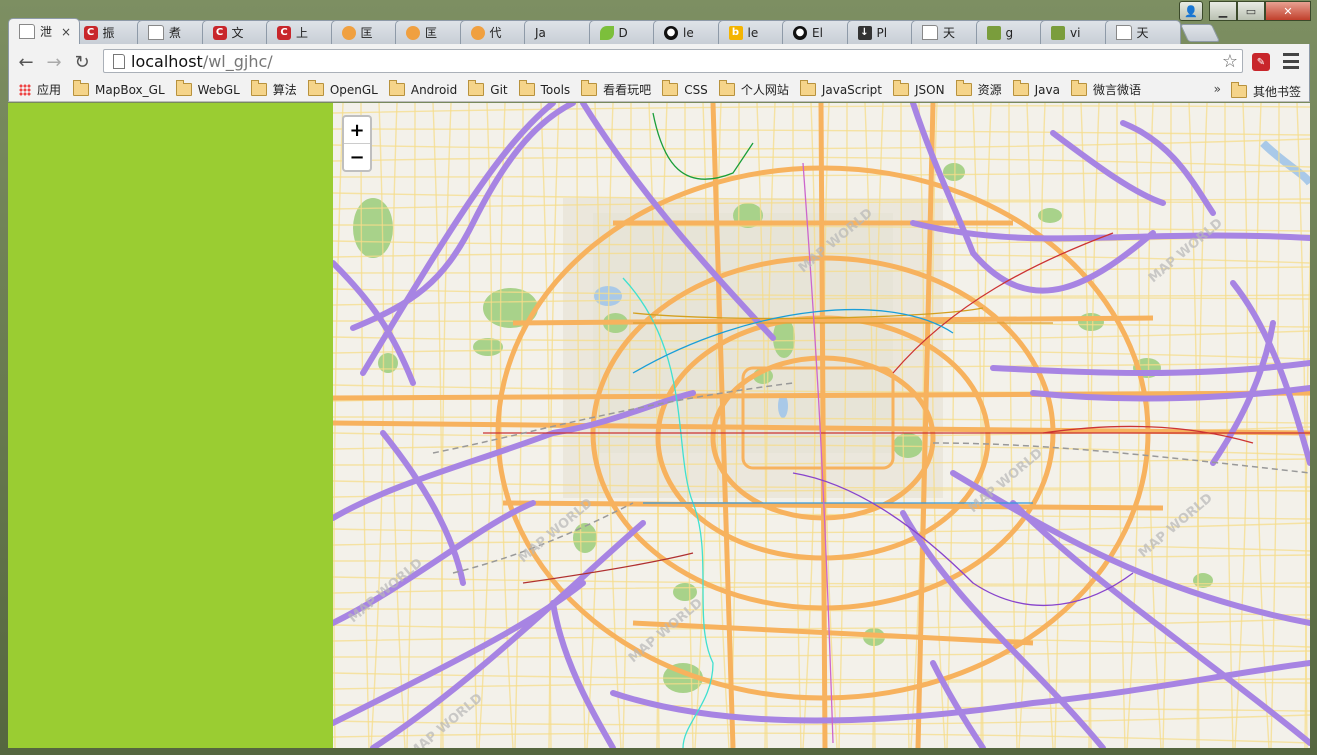  Describe the element at coordinates (696, 89) in the screenshot. I see `bookmark-folder-label: CSS` at that location.